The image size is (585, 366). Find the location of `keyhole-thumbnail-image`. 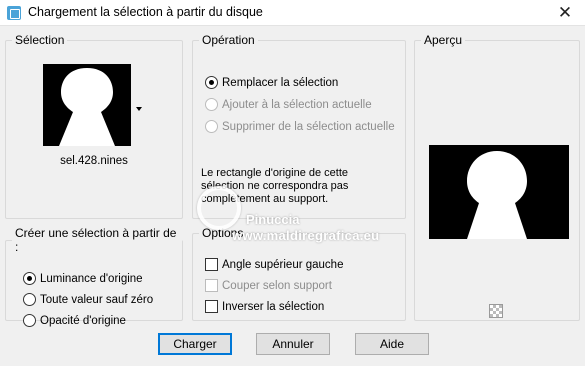

keyhole-thumbnail-image is located at coordinates (87, 105).